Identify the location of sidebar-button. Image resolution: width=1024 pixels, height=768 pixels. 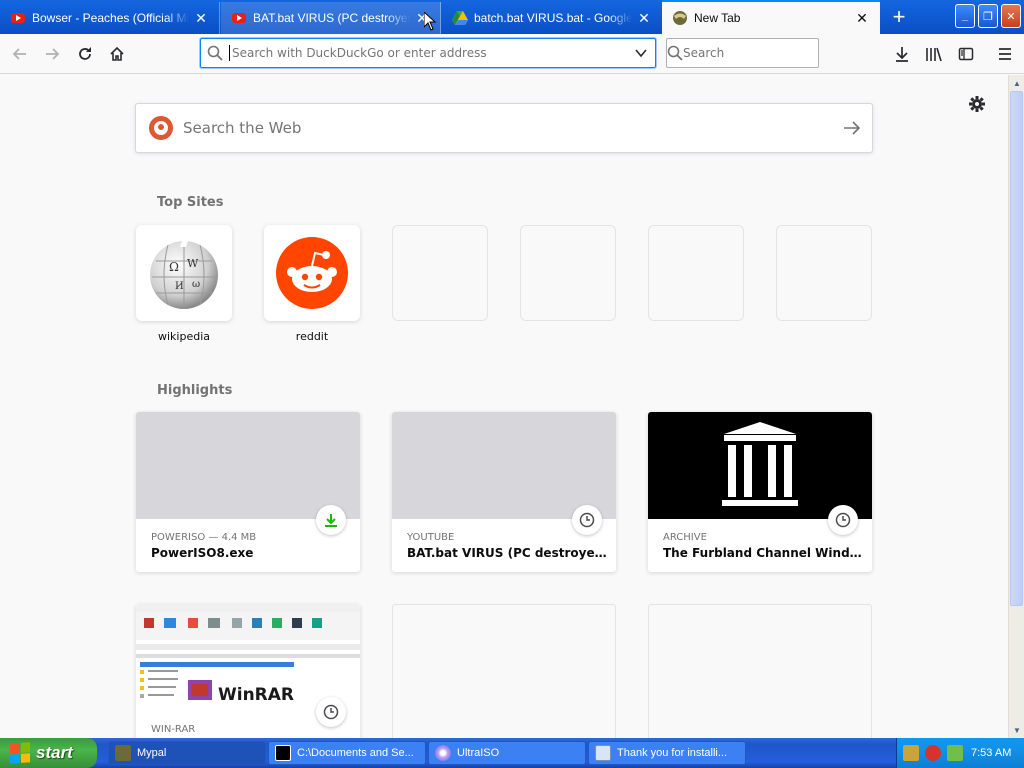
(966, 54).